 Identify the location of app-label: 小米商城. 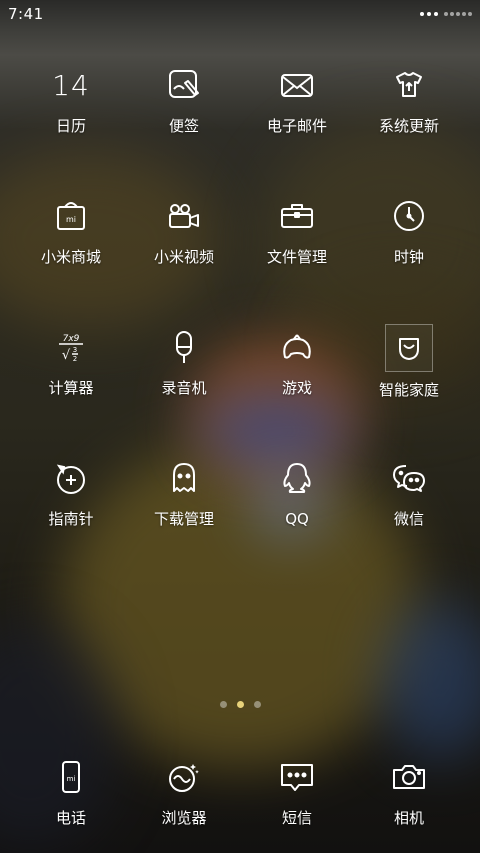
(70, 257).